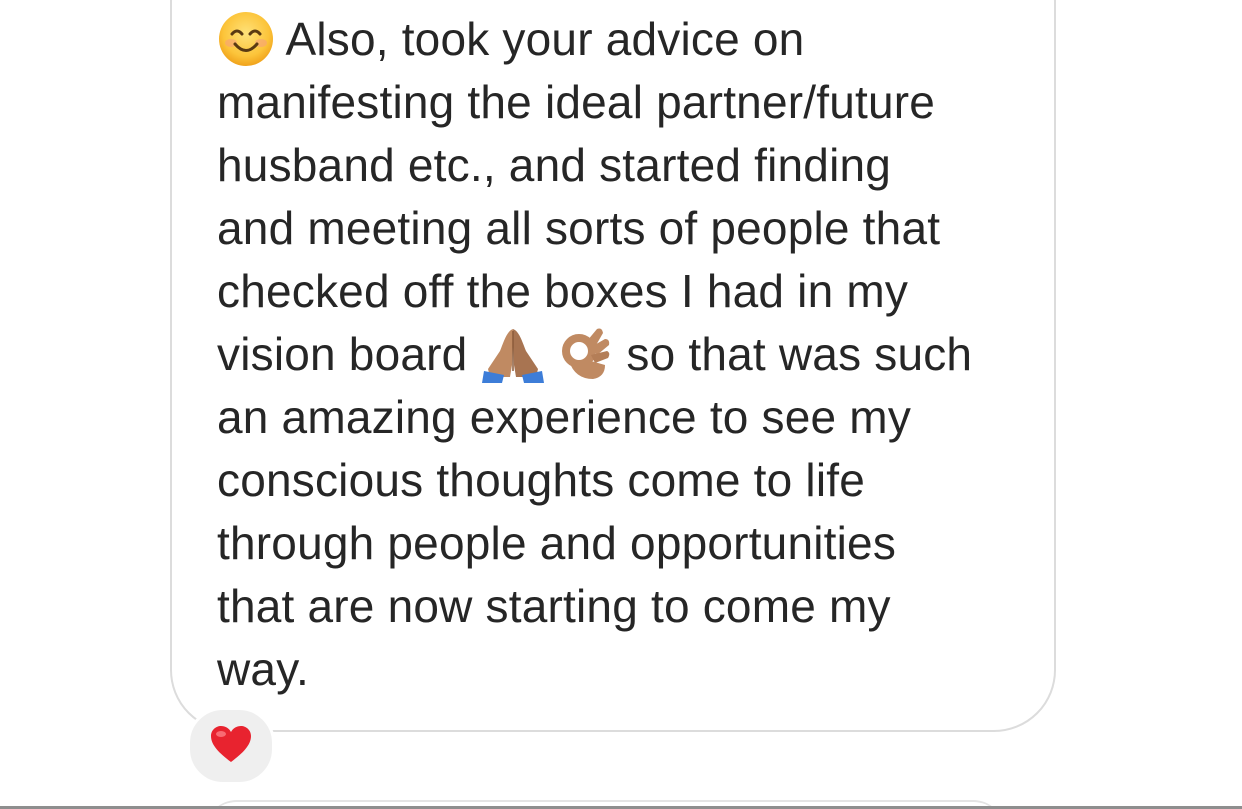 The height and width of the screenshot is (809, 1242). Describe the element at coordinates (342, 354) in the screenshot. I see `message-line-text: vision board` at that location.